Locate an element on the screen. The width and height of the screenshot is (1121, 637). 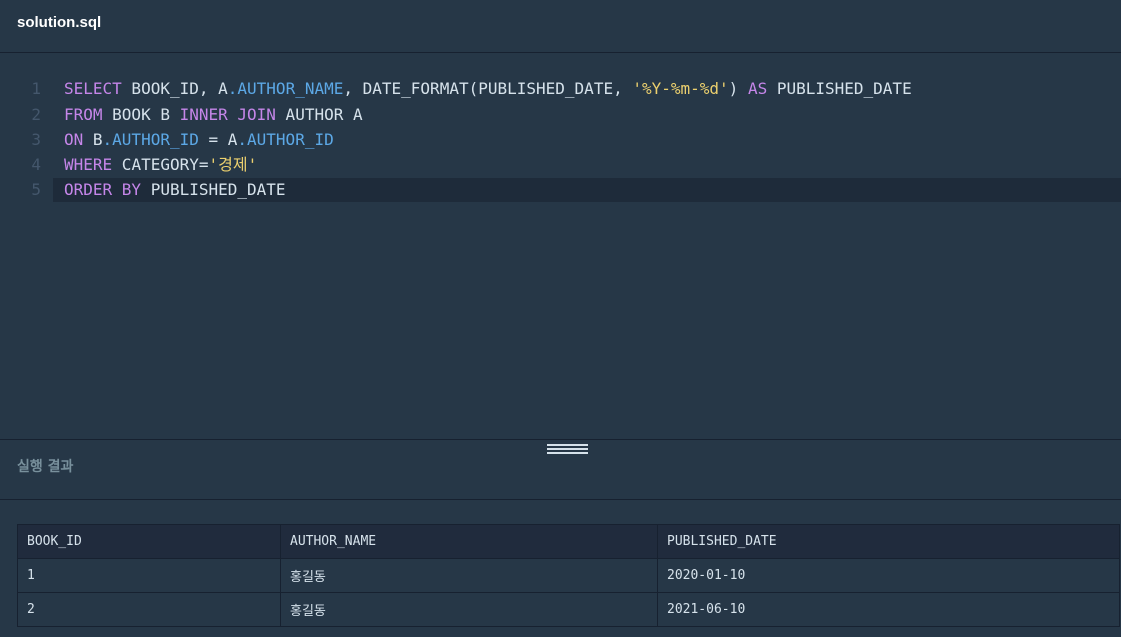
sql-keyword: ORDER BY is located at coordinates (103, 189).